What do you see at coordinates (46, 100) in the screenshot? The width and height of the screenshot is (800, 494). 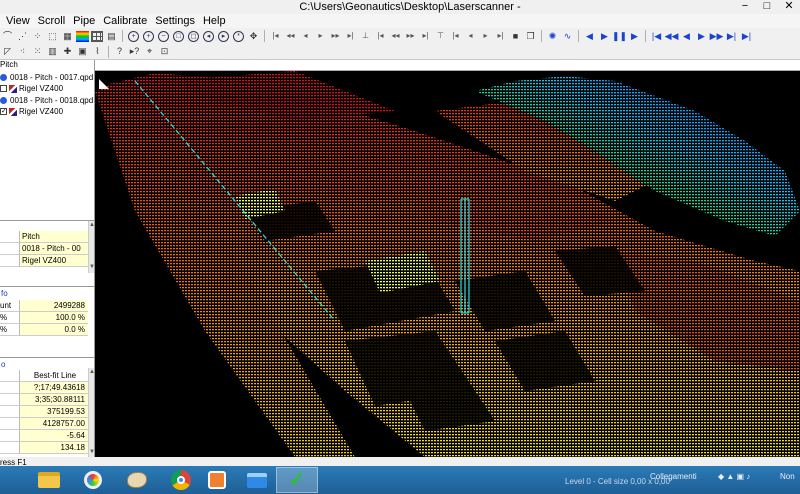 I see `tree-item-dataset-0018: 0018 - Pitch - 0018.qpd` at bounding box center [46, 100].